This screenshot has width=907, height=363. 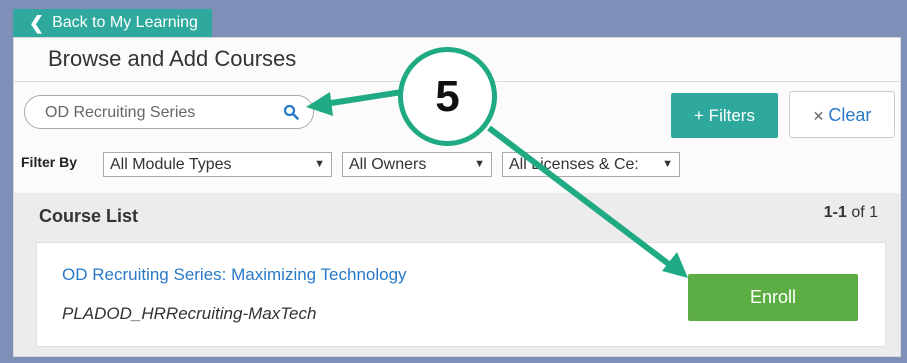 I want to click on step-number-callout: 5, so click(x=447, y=96).